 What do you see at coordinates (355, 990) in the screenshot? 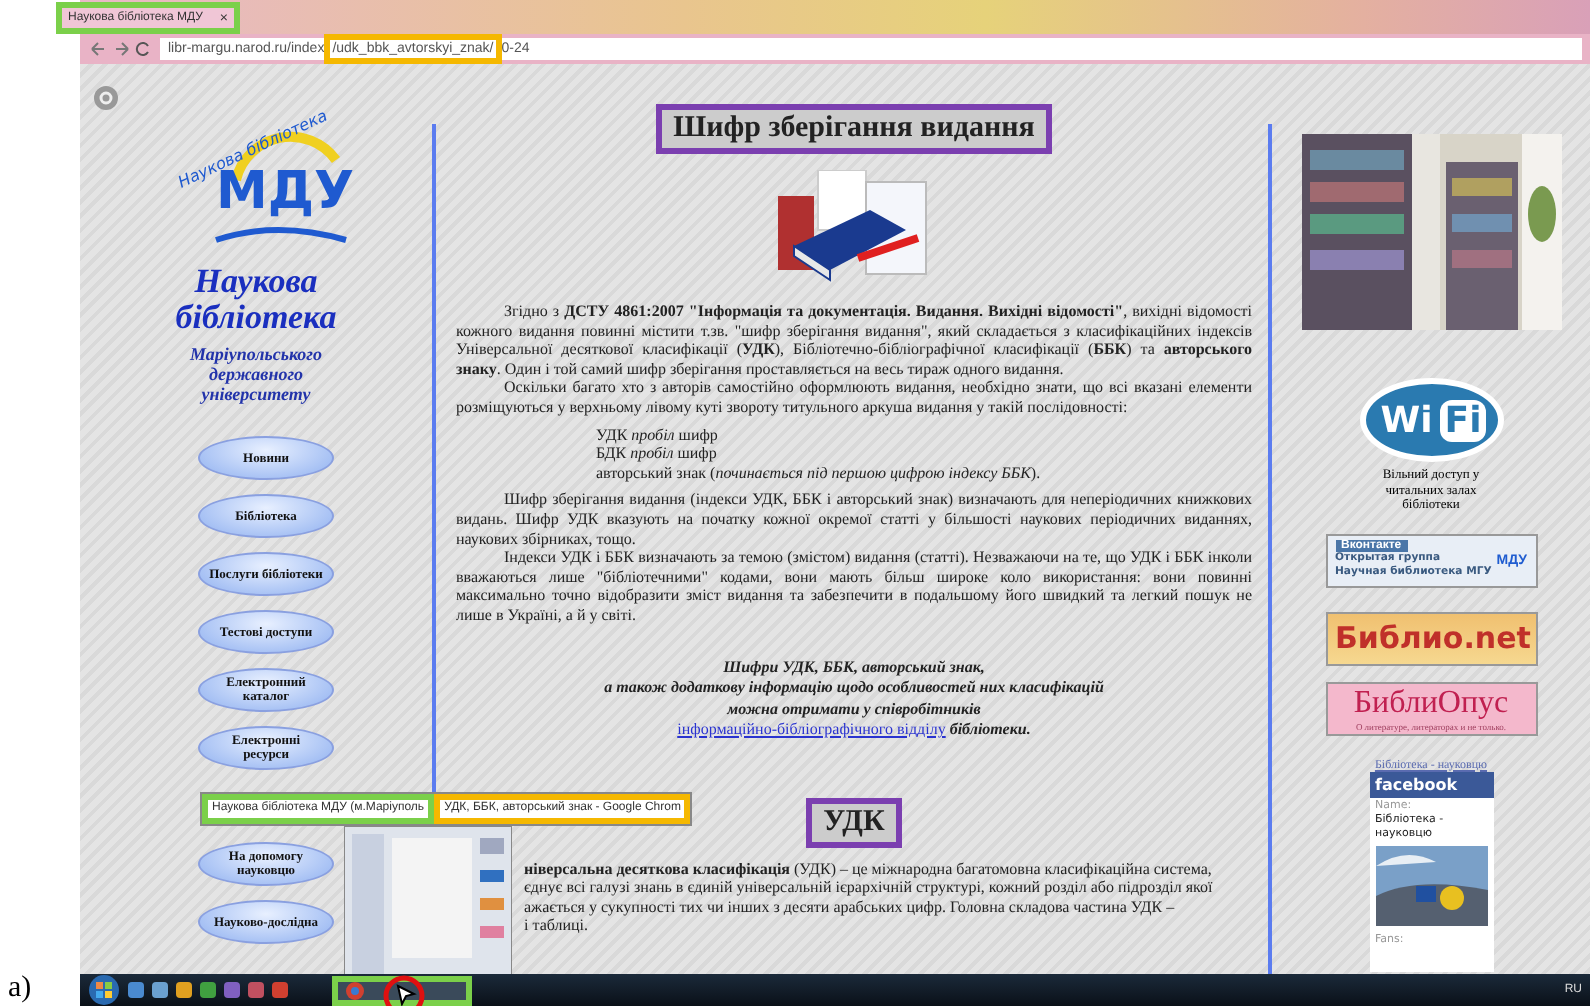
I see `browser-icon` at bounding box center [355, 990].